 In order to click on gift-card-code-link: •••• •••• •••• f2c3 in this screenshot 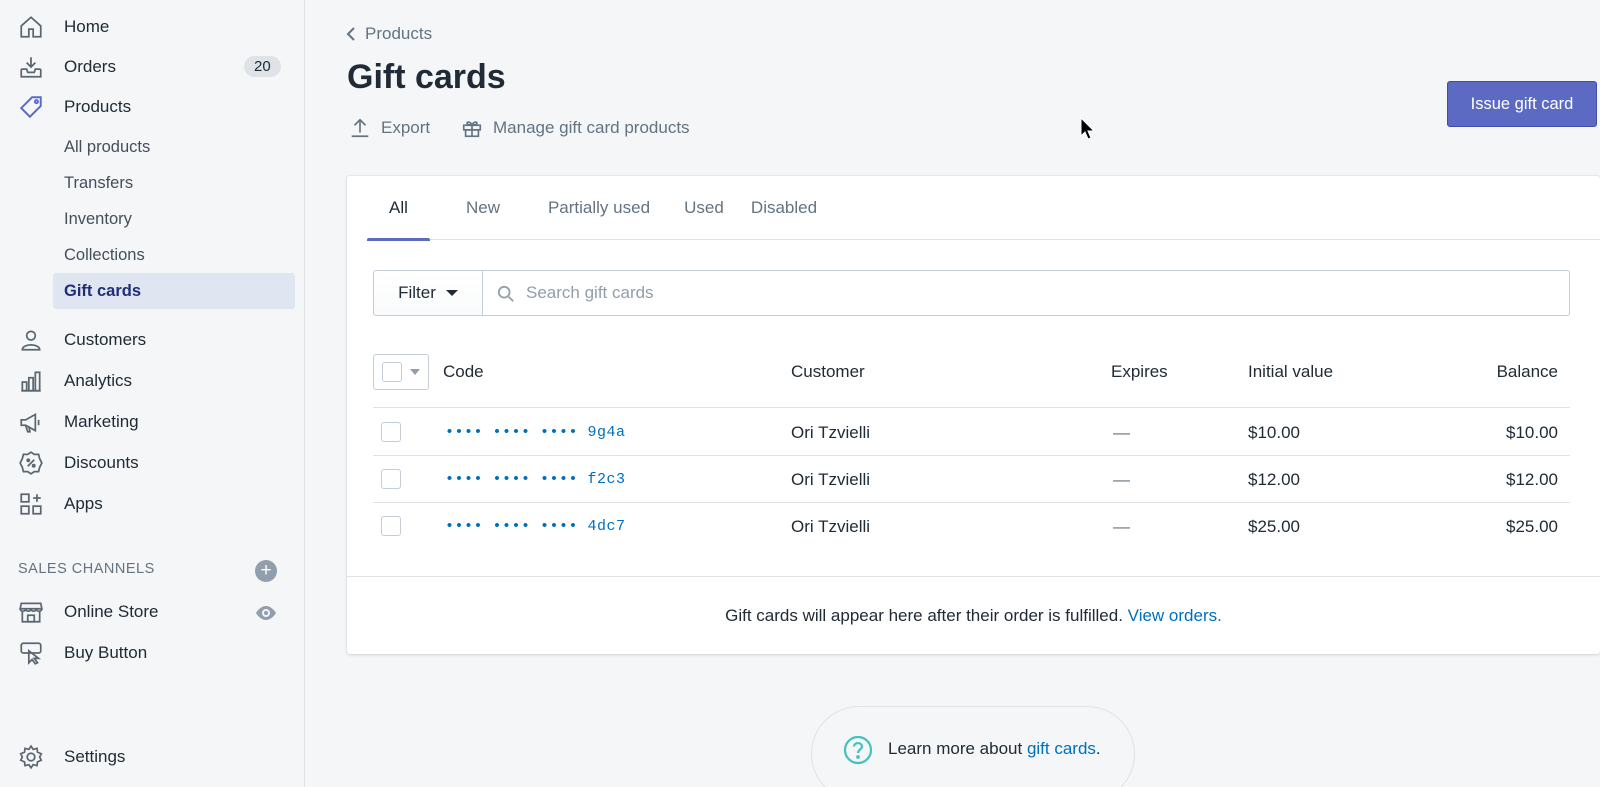, I will do `click(535, 479)`.